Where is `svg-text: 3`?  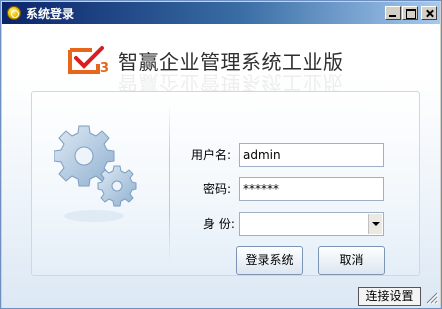 svg-text: 3 is located at coordinates (104, 68).